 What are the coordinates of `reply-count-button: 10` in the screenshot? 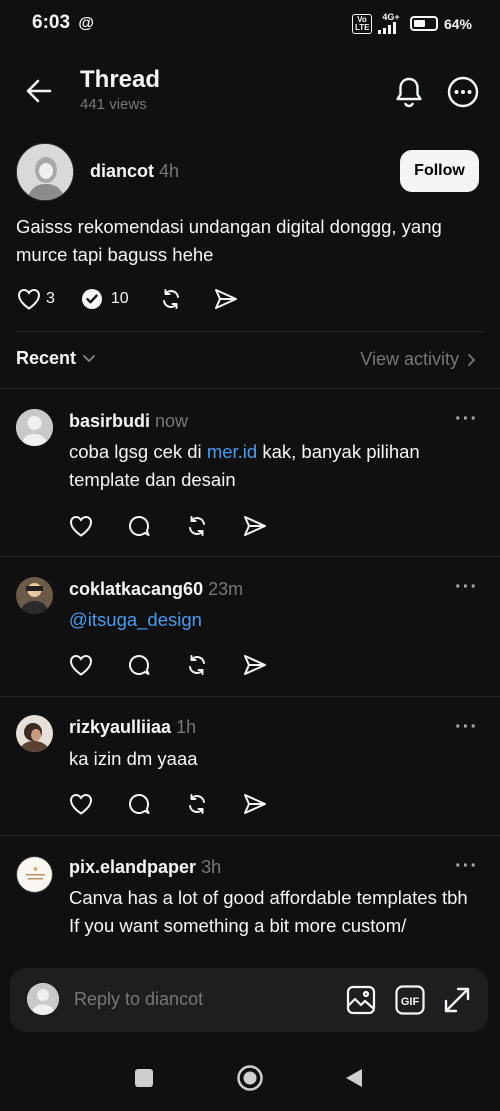 It's located at (105, 299).